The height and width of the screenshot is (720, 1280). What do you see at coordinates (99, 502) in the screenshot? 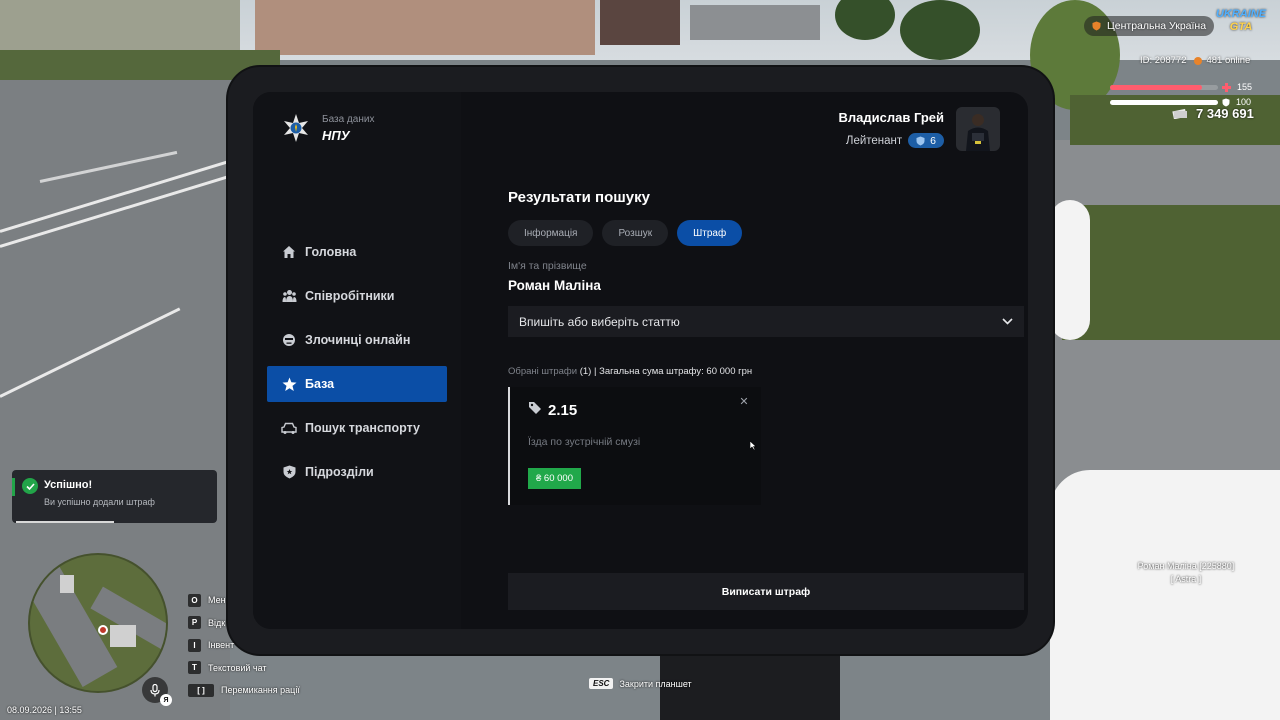
I see `notification-text: Ви успішно додали штраф` at bounding box center [99, 502].